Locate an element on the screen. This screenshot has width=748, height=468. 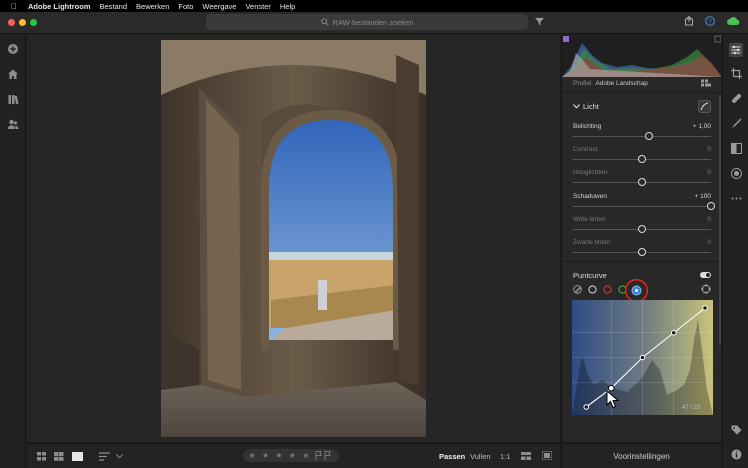
parametric-curve-icon is located at coordinates (577, 289).